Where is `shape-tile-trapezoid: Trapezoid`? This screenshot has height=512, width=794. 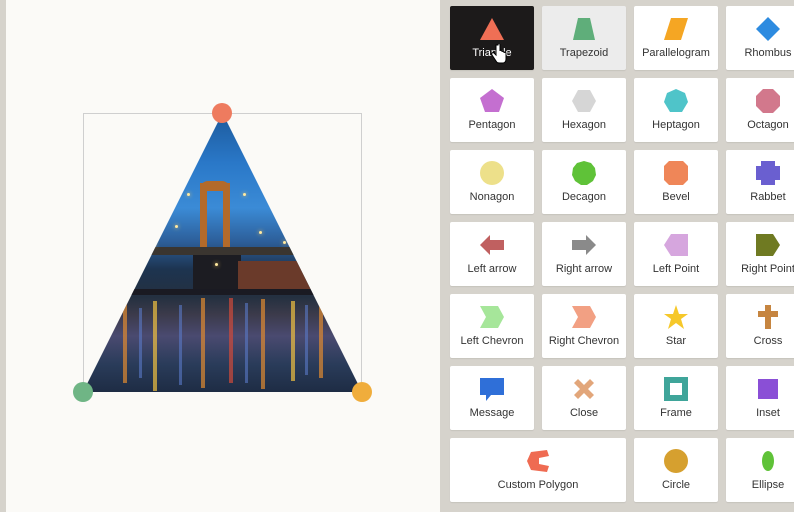 shape-tile-trapezoid: Trapezoid is located at coordinates (584, 38).